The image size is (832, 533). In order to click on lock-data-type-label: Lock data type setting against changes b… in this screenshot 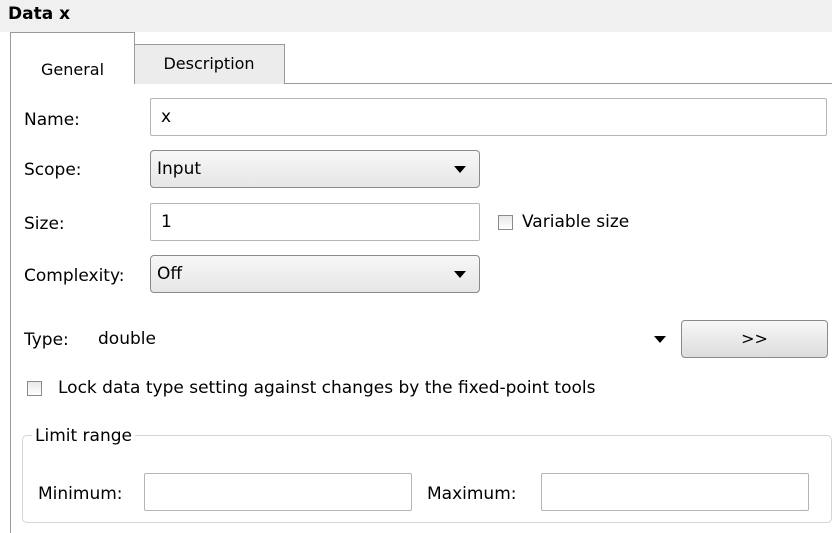, I will do `click(327, 388)`.